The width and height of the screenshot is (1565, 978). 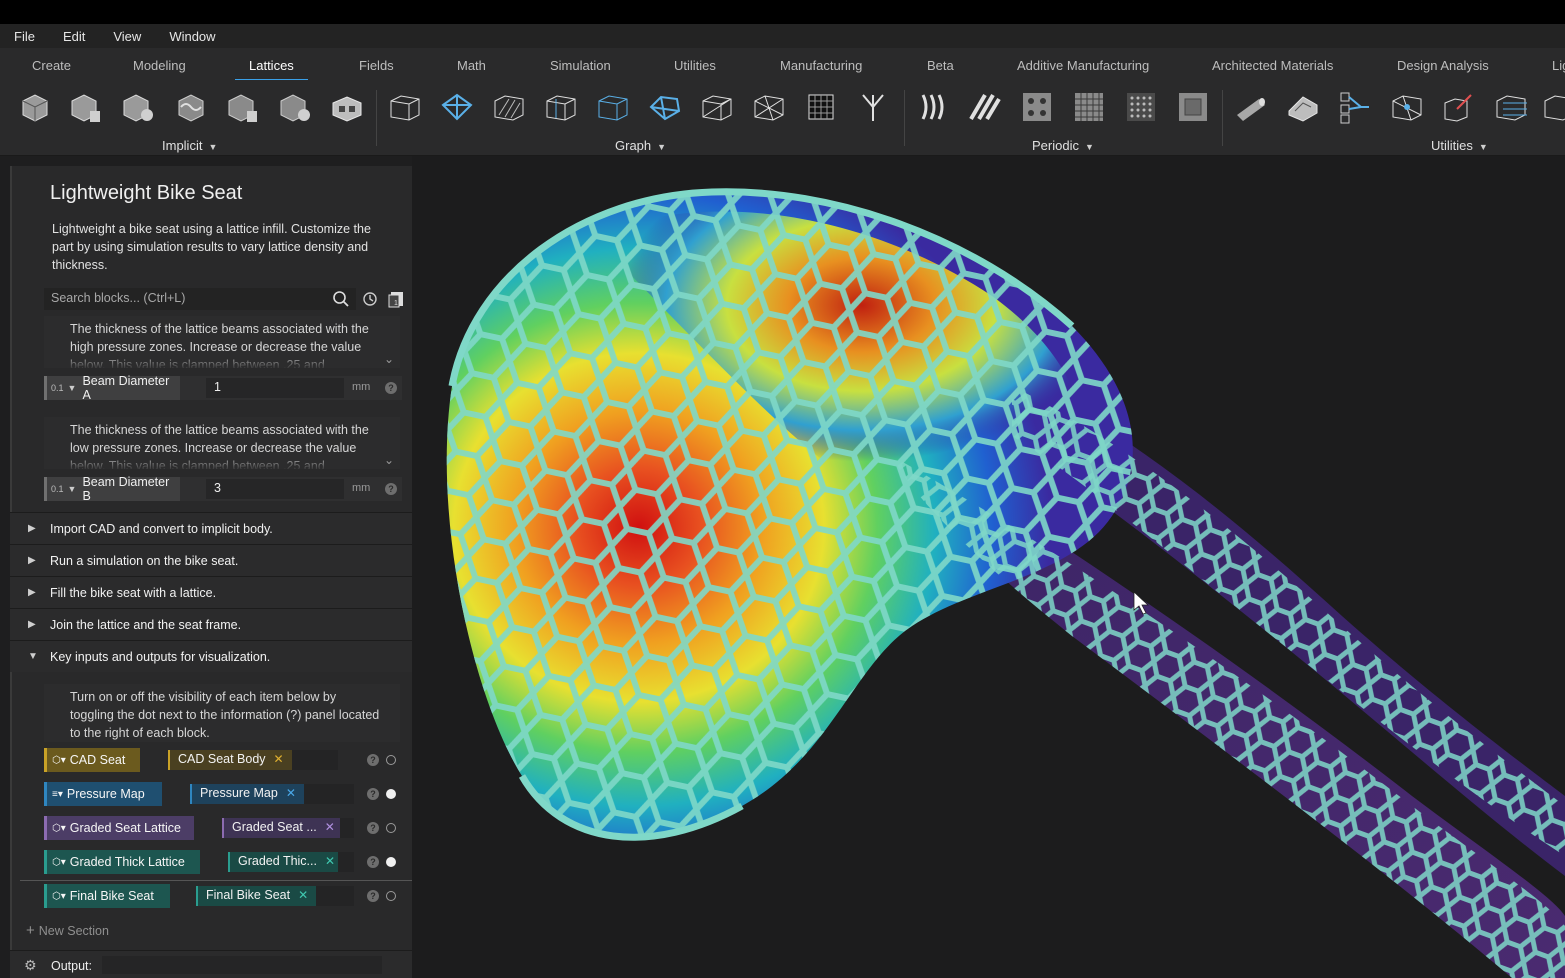 I want to click on input-type-badge: 0.1 ▼ Beam Diameter B, so click(x=112, y=489).